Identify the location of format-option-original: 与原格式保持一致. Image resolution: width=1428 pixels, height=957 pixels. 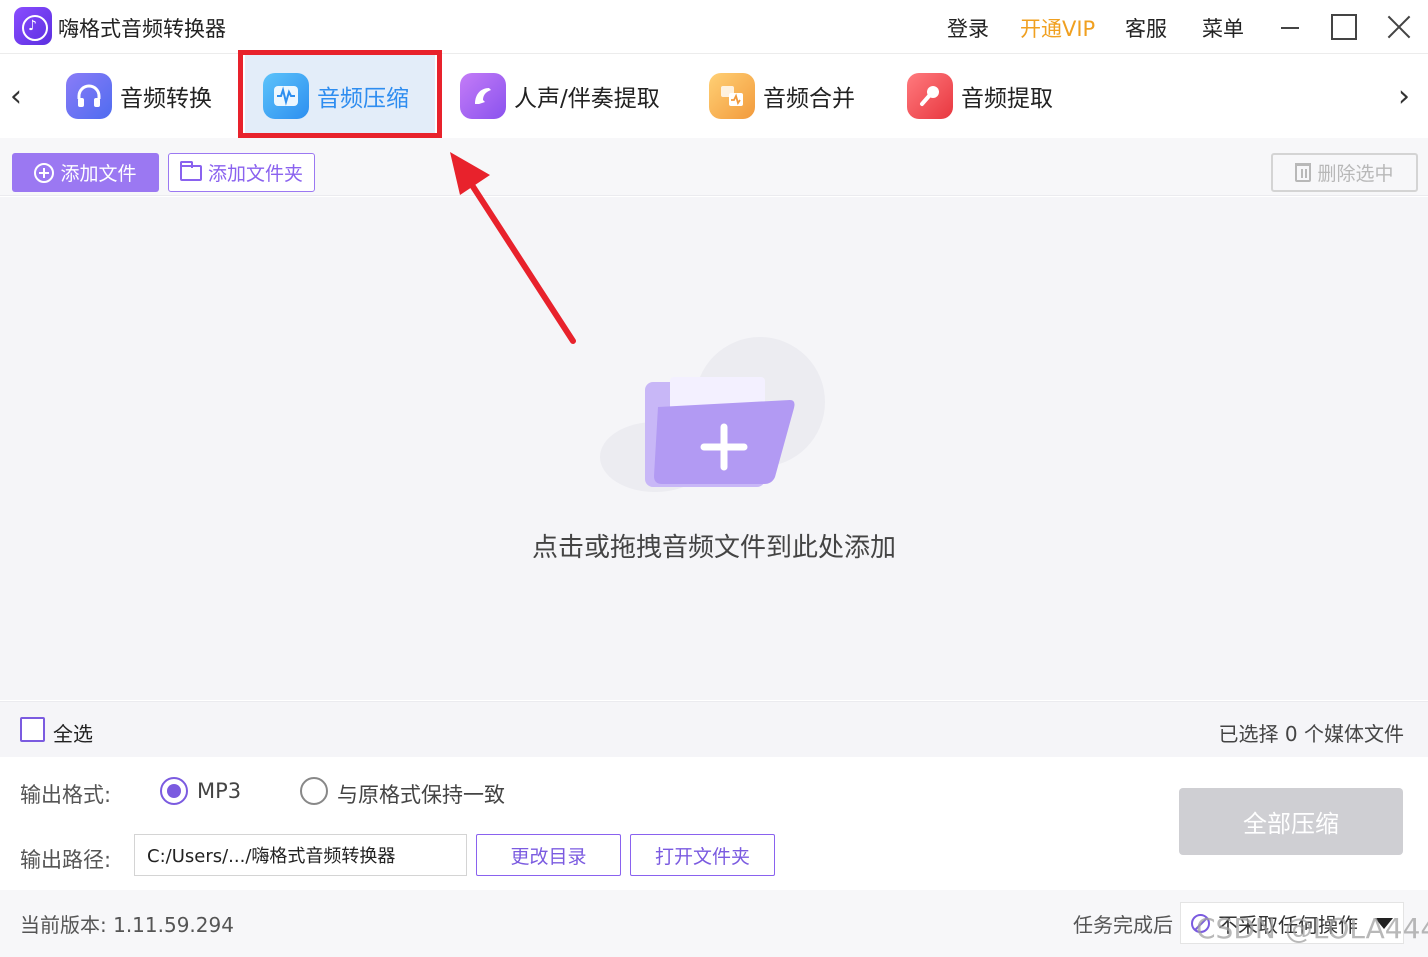
(421, 795).